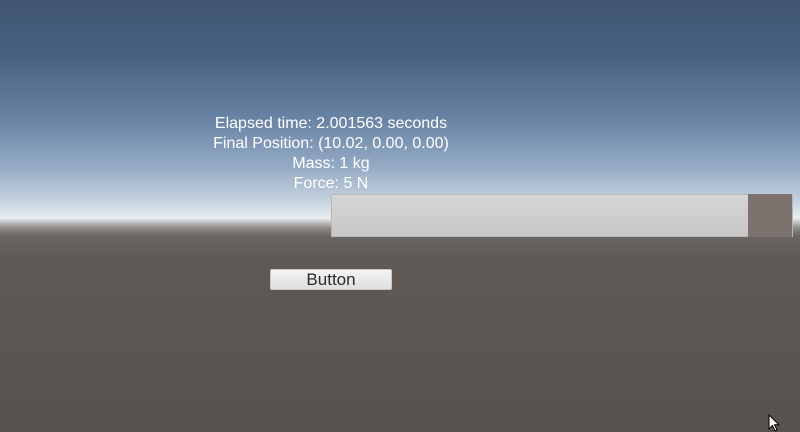 This screenshot has width=800, height=432. Describe the element at coordinates (540, 215) in the screenshot. I see `slider-fill` at that location.